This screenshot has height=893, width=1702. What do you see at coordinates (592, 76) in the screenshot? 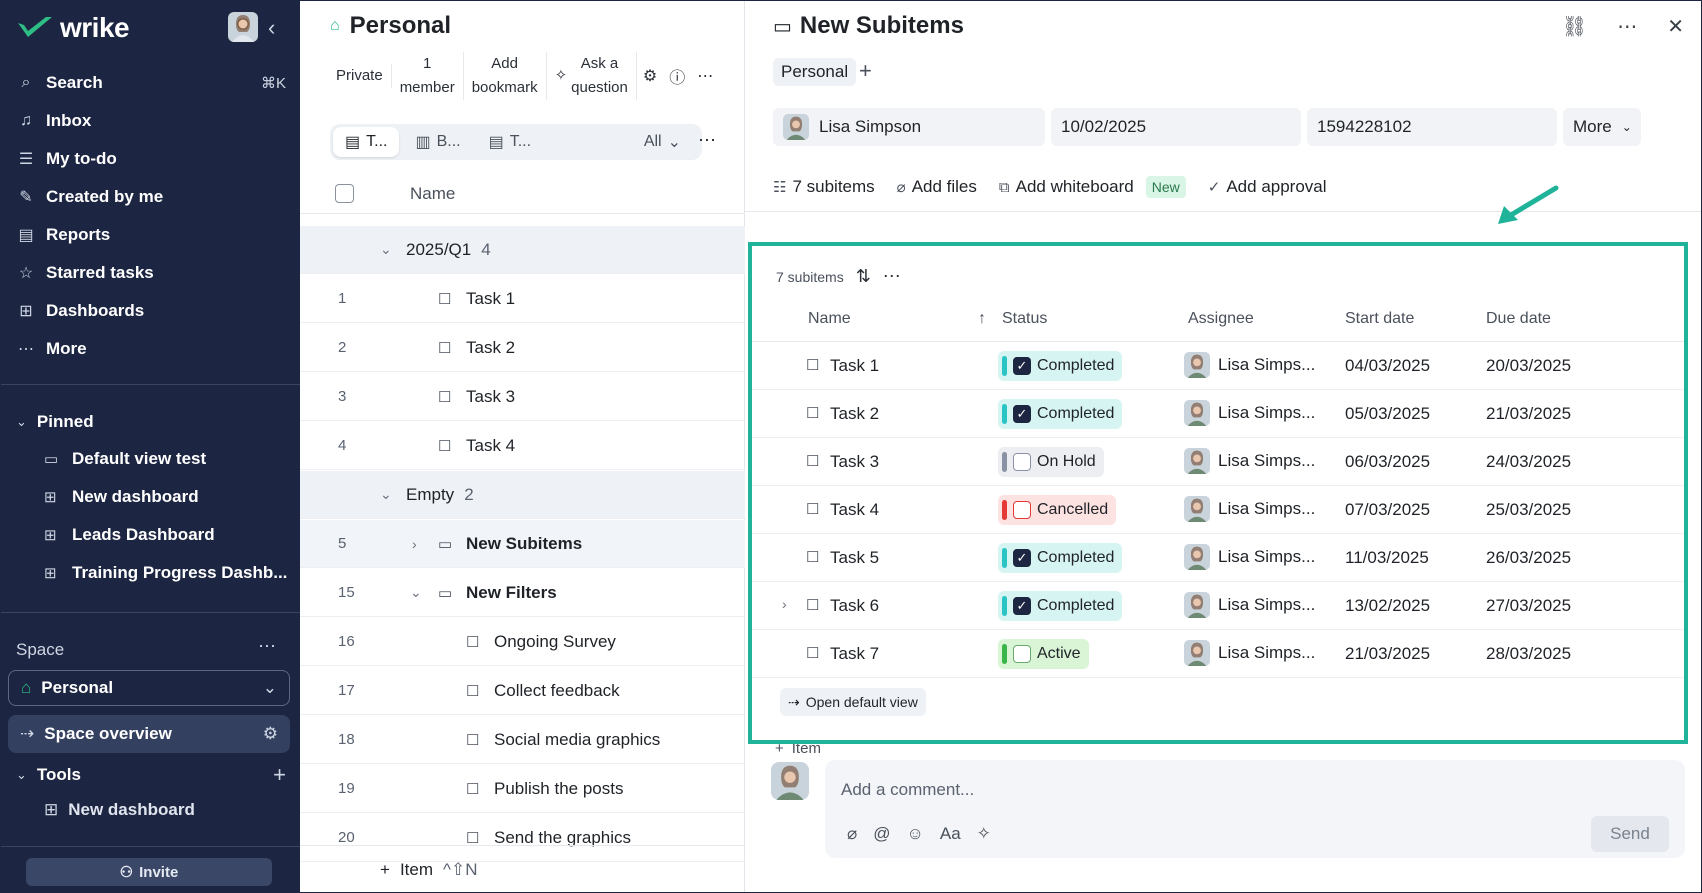
I see `ask-question-button: ✧ Ask a question` at bounding box center [592, 76].